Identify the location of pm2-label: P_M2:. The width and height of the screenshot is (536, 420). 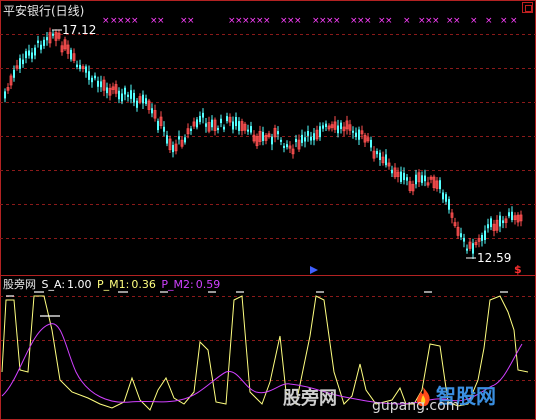
(177, 284).